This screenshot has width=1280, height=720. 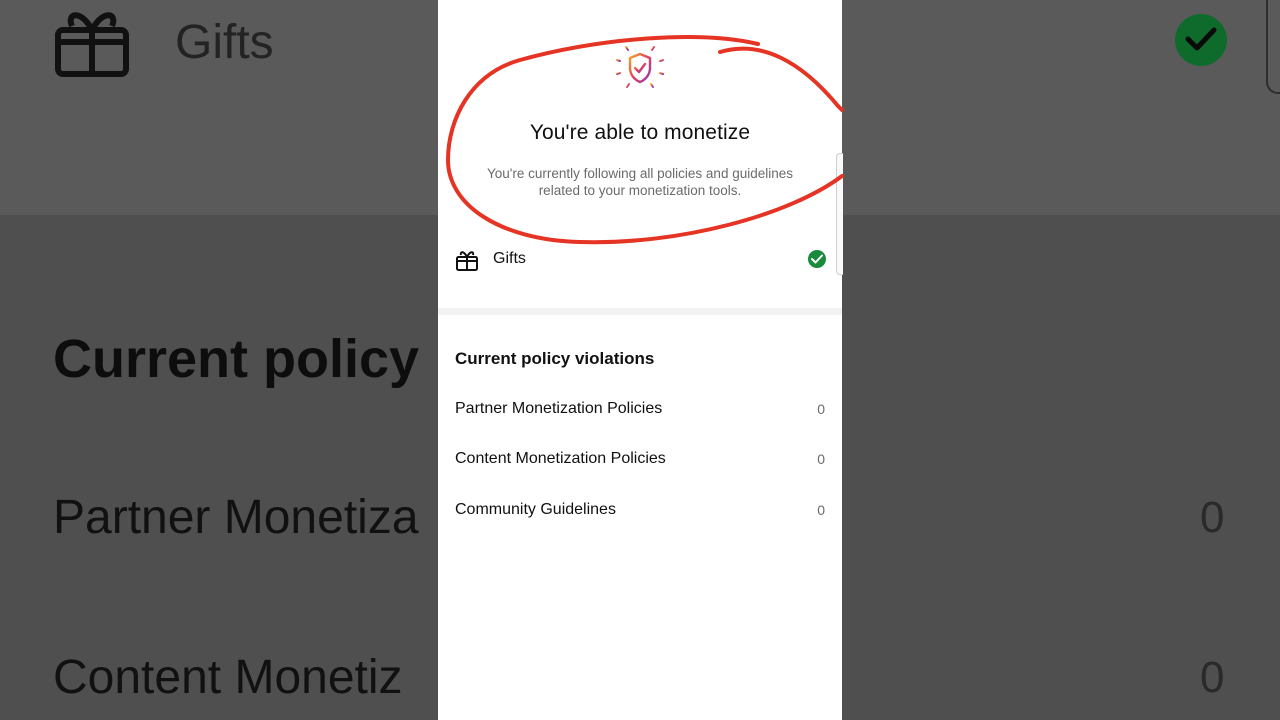 What do you see at coordinates (236, 359) in the screenshot?
I see `background-heading: Current policy` at bounding box center [236, 359].